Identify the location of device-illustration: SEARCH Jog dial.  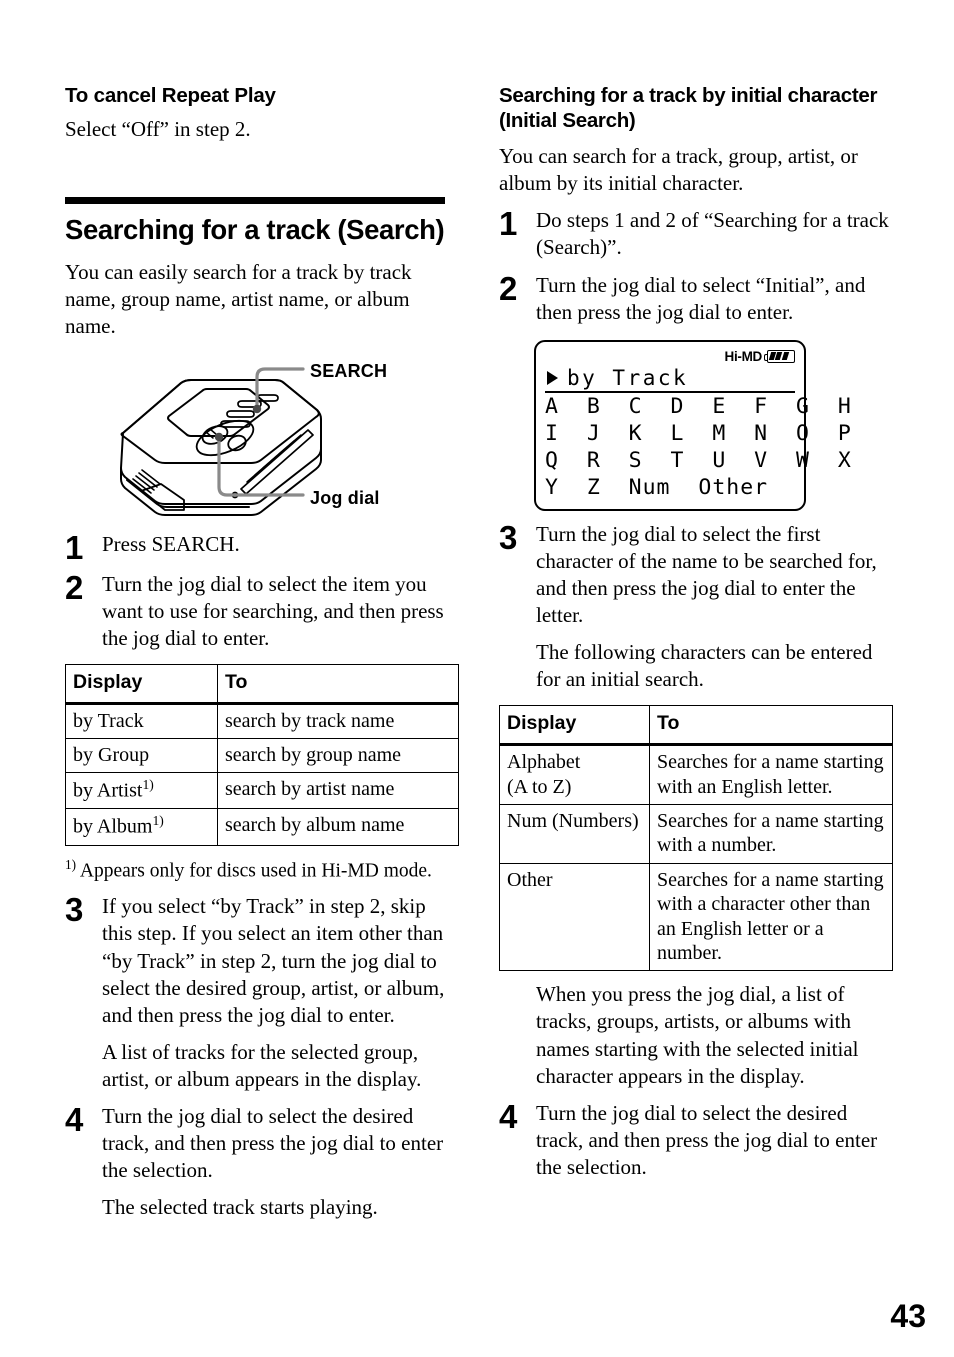
(262, 437).